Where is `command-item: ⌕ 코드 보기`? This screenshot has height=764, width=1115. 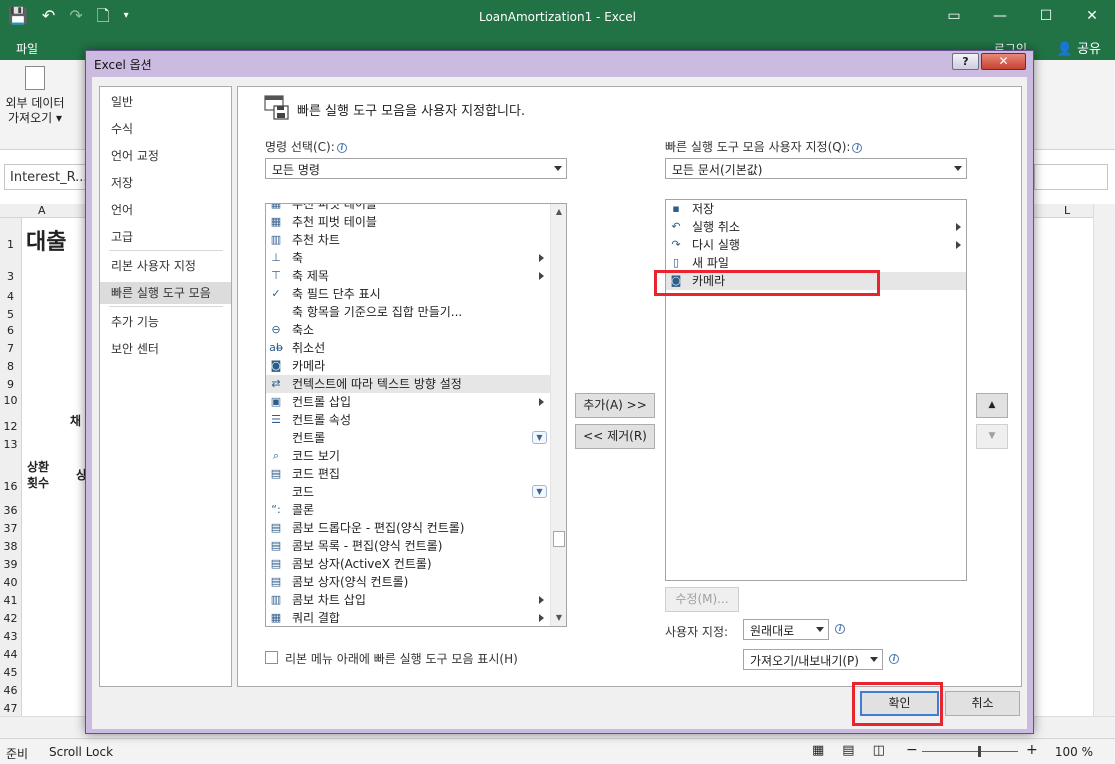
command-item: ⌕ 코드 보기 is located at coordinates (408, 456).